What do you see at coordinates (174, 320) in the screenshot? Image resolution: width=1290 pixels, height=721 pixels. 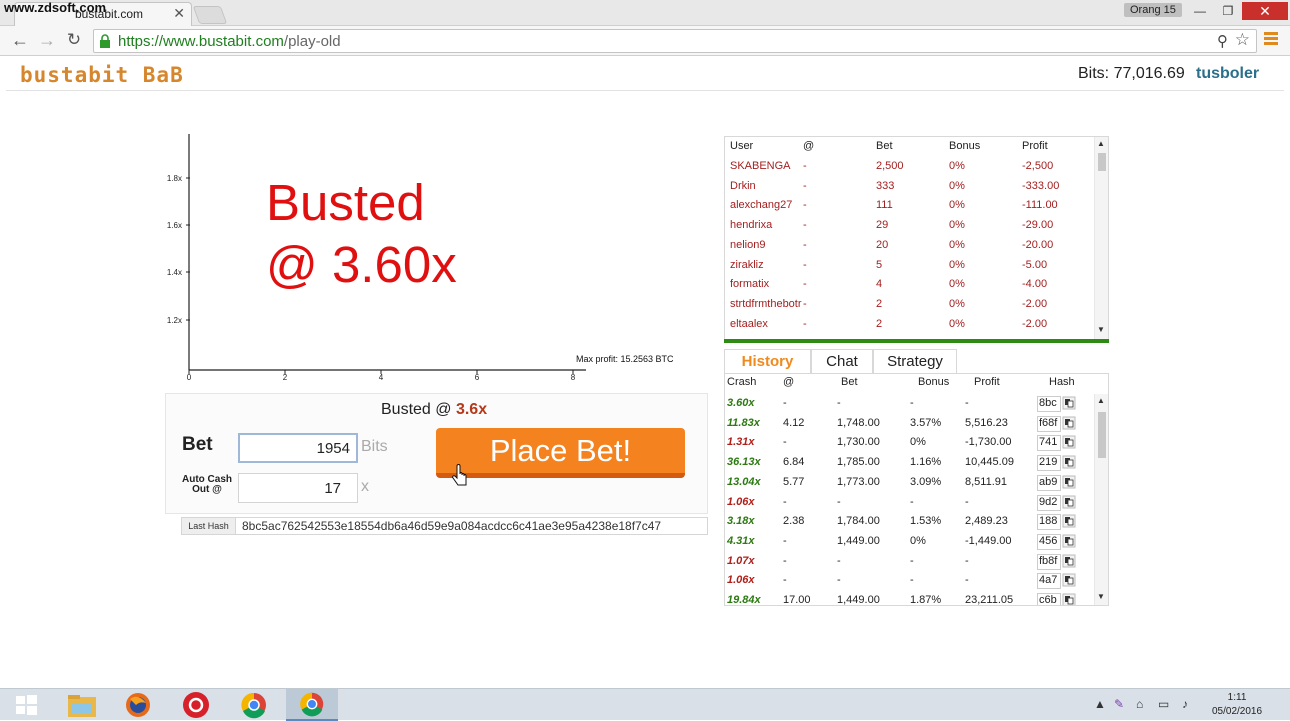 I see `y-tick-label: 1.2x` at bounding box center [174, 320].